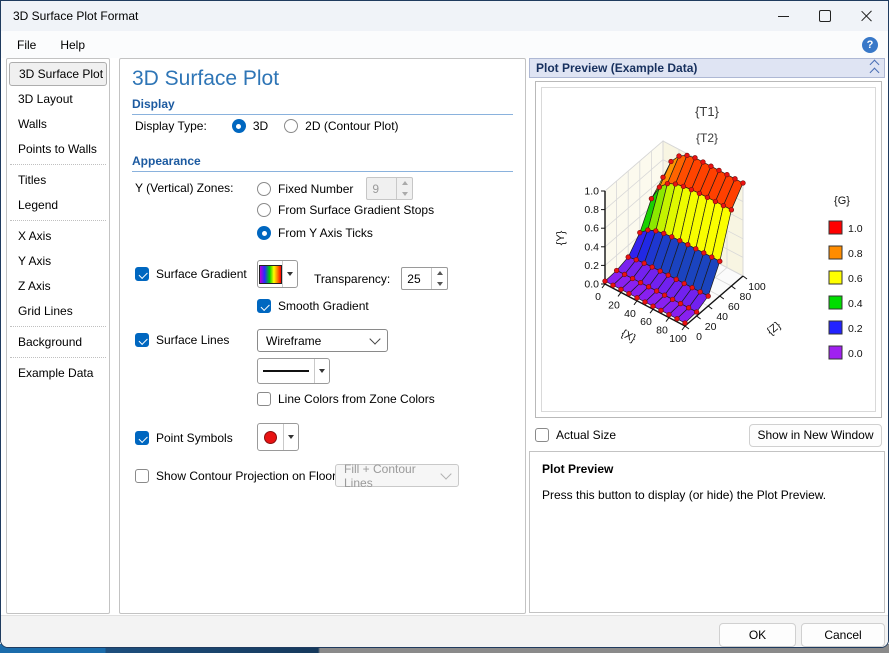 The height and width of the screenshot is (653, 889). I want to click on transparency-spin-buttons, so click(439, 278).